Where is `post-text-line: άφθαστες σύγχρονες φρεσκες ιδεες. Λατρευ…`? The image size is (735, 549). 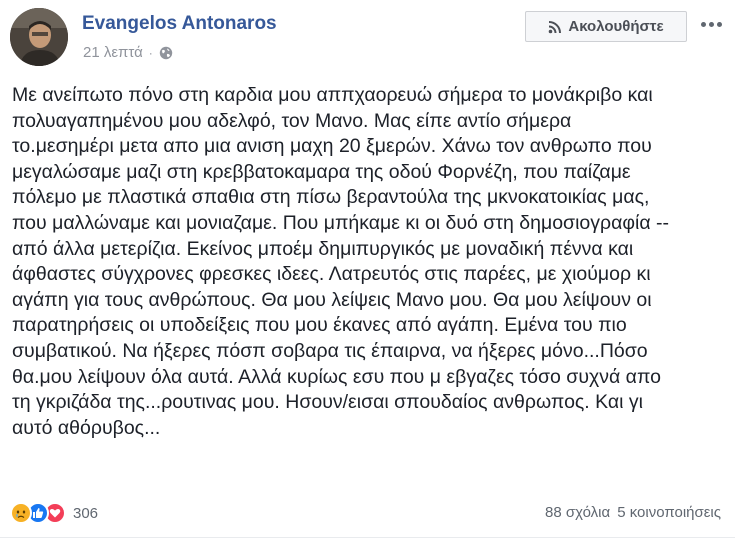 post-text-line: άφθαστες σύγχρονες φρεσκες ιδεες. Λατρευ… is located at coordinates (331, 274).